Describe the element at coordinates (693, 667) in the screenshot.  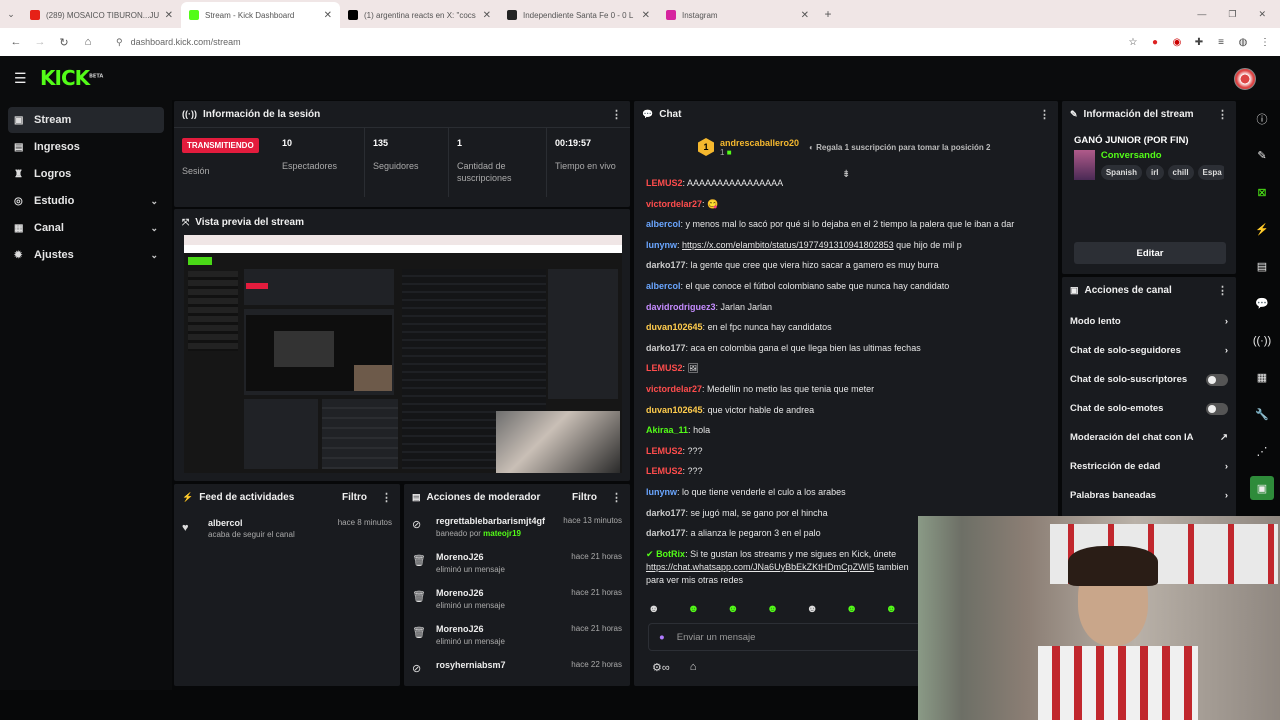
I see `store-icon: ⌂` at that location.